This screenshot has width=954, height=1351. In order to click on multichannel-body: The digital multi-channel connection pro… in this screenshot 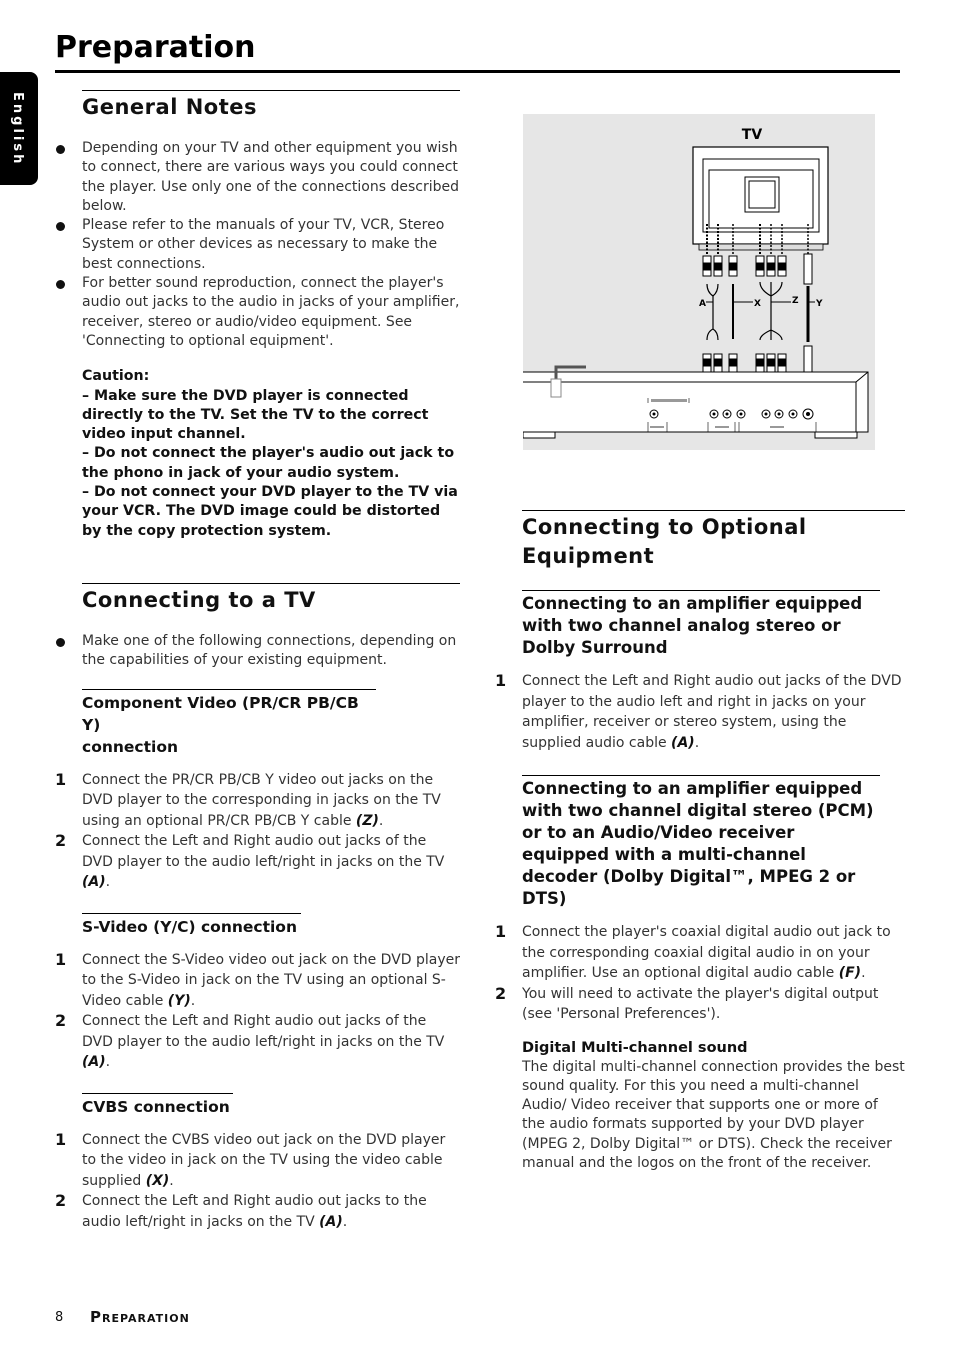, I will do `click(713, 1114)`.